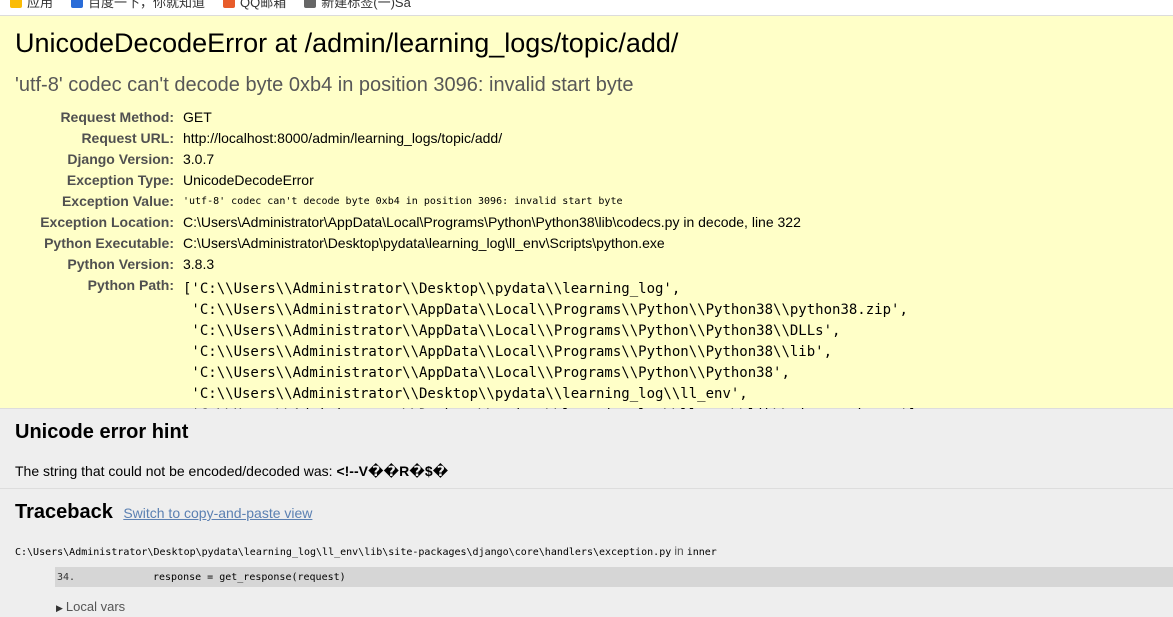  What do you see at coordinates (199, 159) in the screenshot?
I see `meta-value: 3.0.7` at bounding box center [199, 159].